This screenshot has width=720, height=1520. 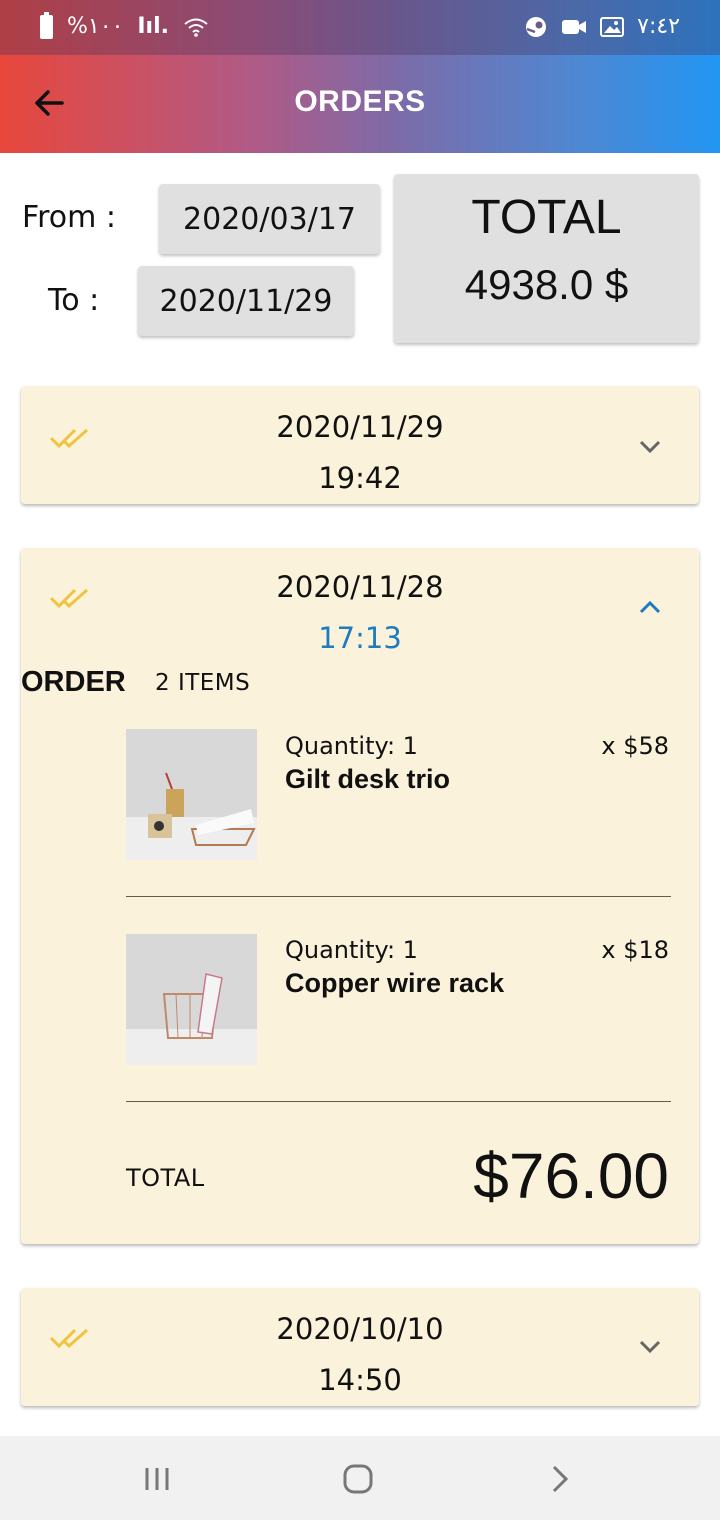 What do you see at coordinates (574, 26) in the screenshot?
I see `video-camera-icon` at bounding box center [574, 26].